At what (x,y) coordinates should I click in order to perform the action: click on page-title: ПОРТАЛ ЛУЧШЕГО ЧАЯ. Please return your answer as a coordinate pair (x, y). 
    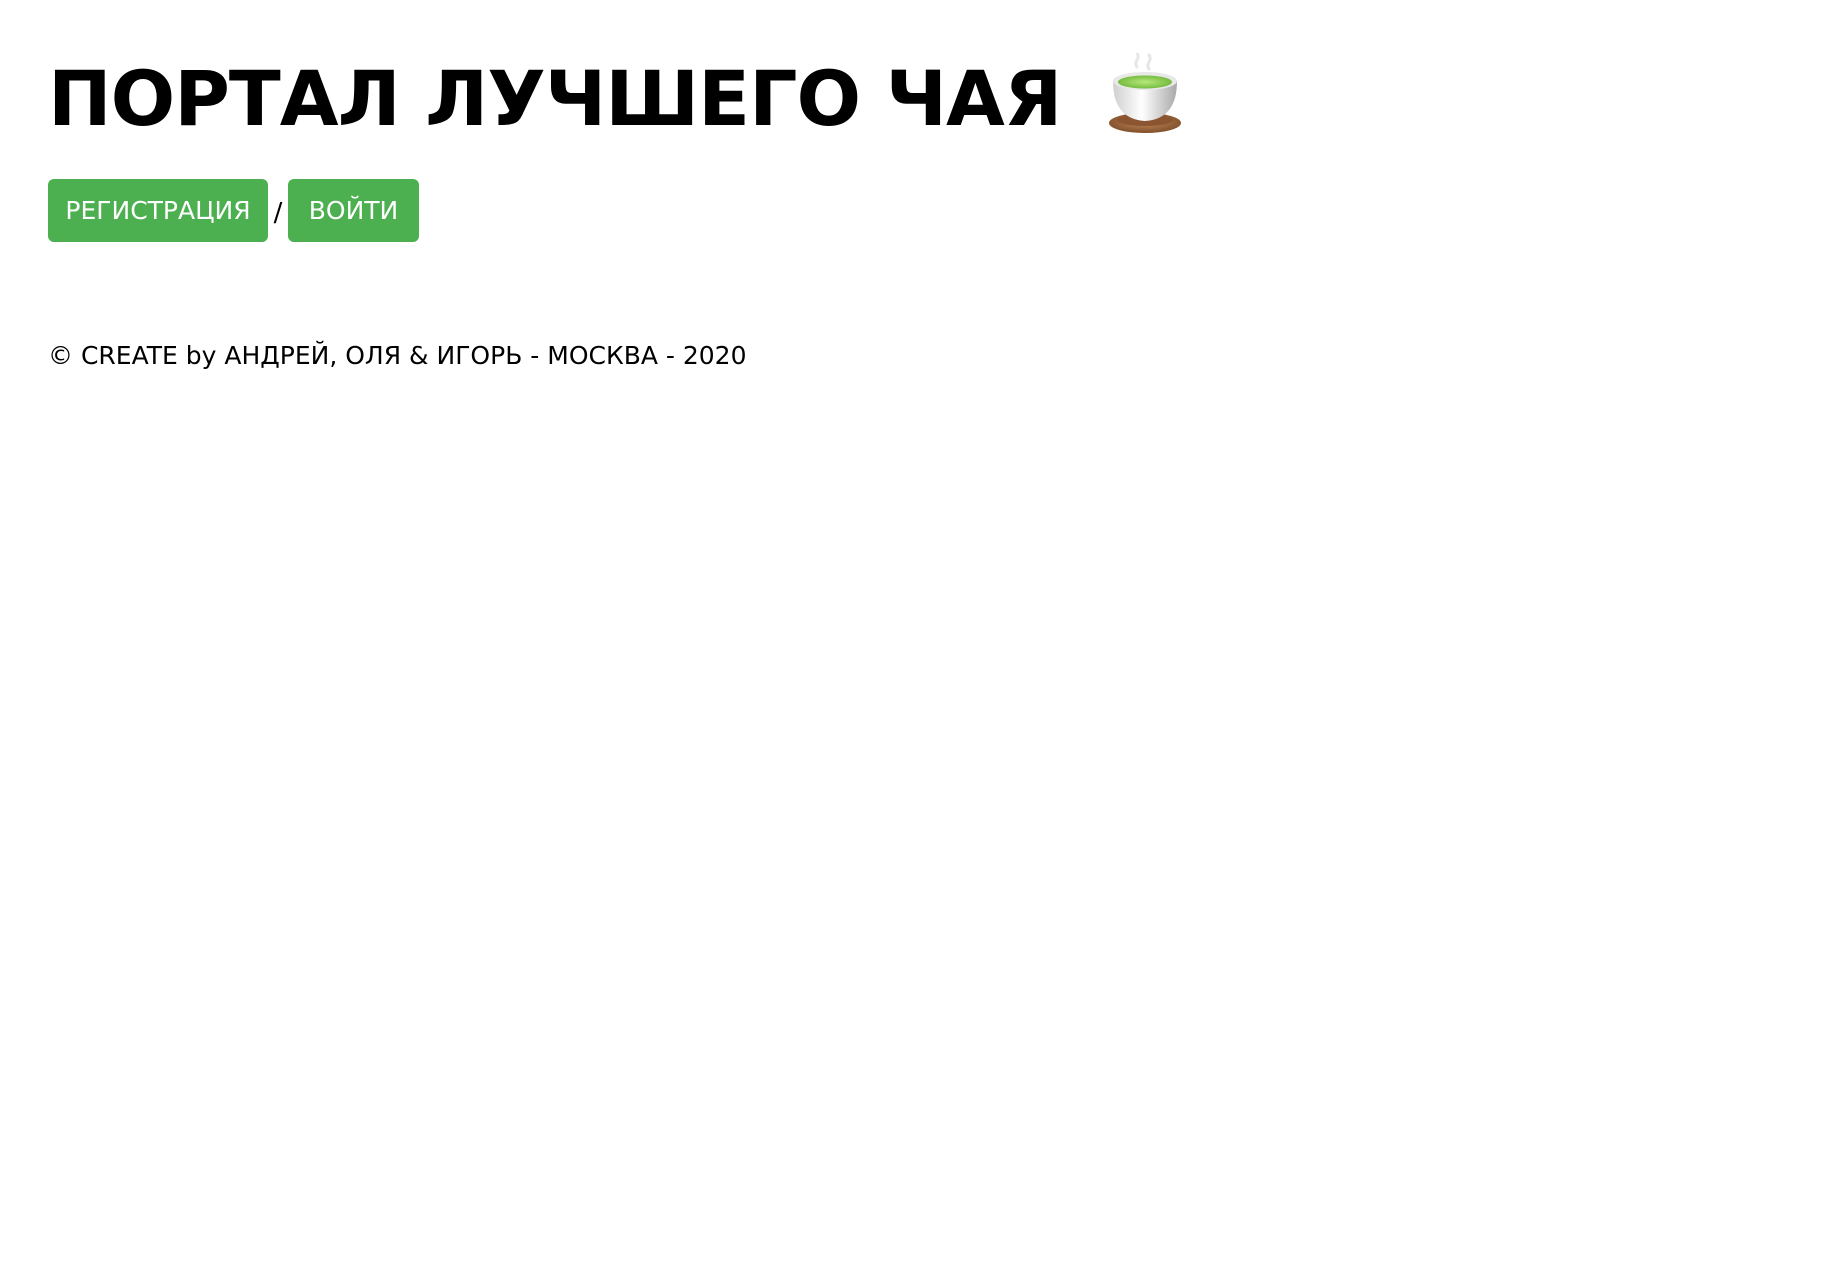
    Looking at the image, I should click on (615, 96).